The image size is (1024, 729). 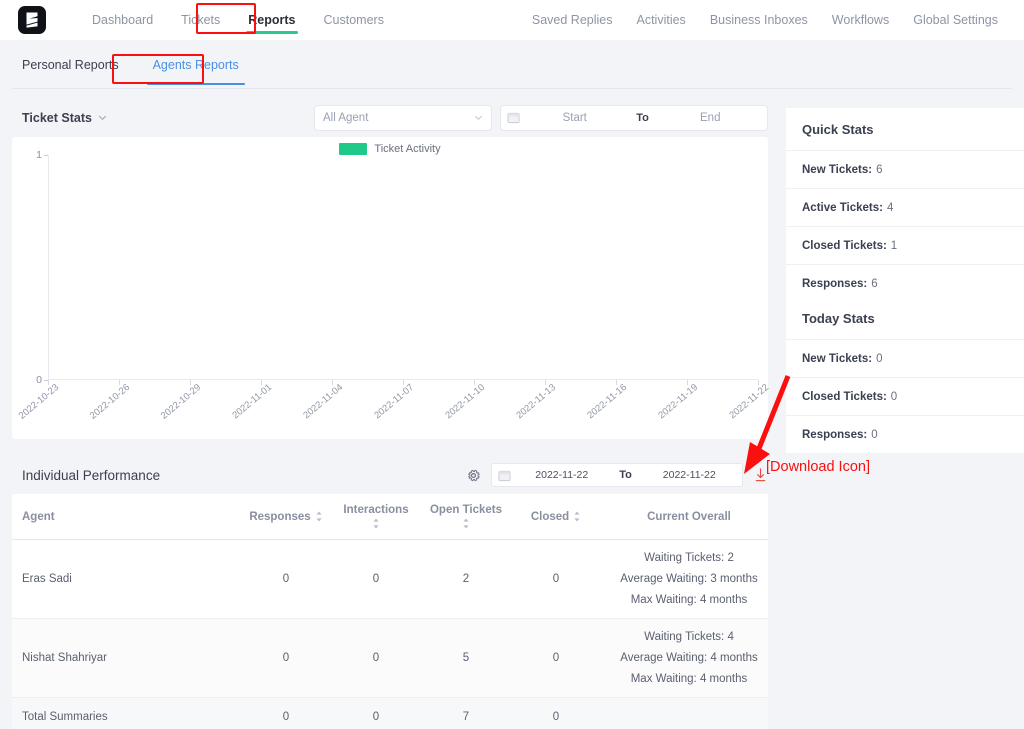 I want to click on column-header-agent: Agent, so click(x=126, y=516).